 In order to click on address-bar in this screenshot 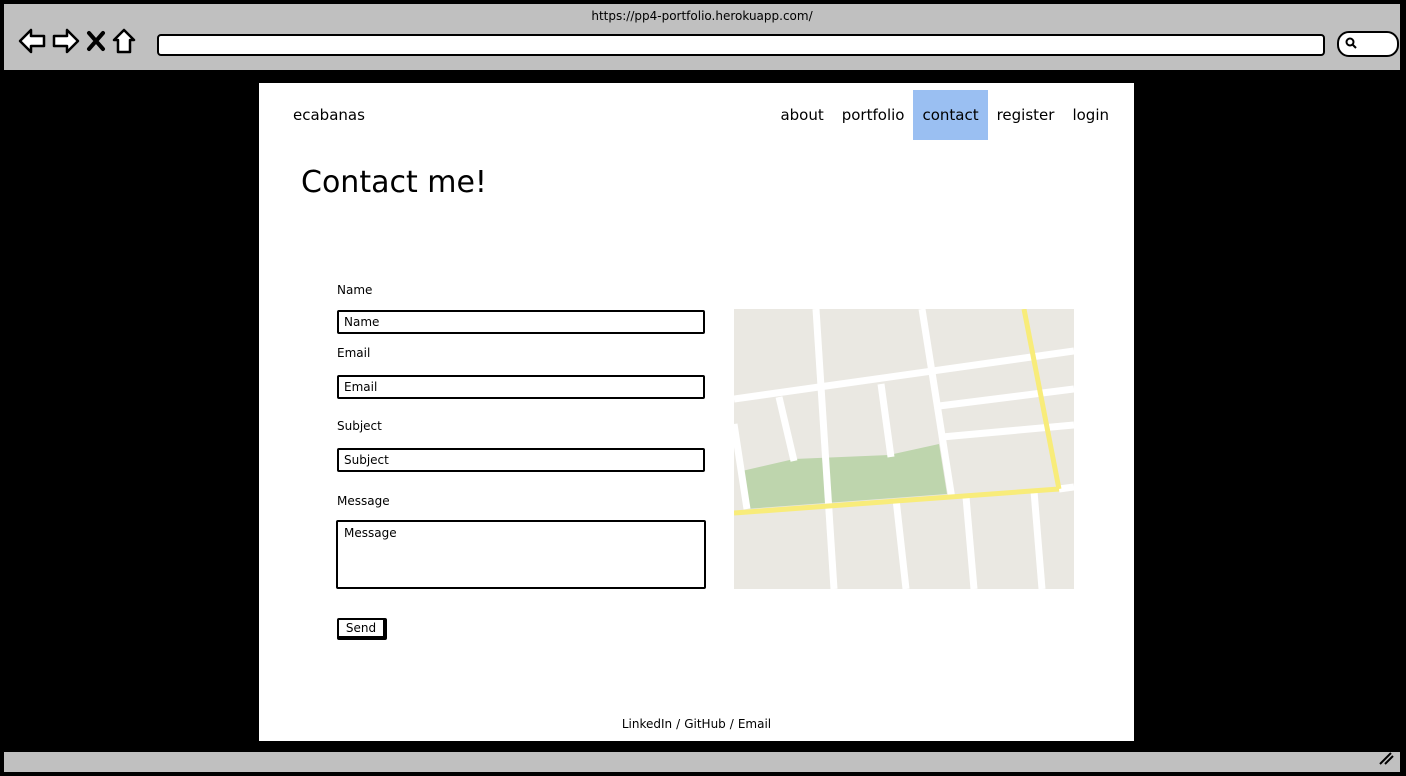, I will do `click(741, 45)`.